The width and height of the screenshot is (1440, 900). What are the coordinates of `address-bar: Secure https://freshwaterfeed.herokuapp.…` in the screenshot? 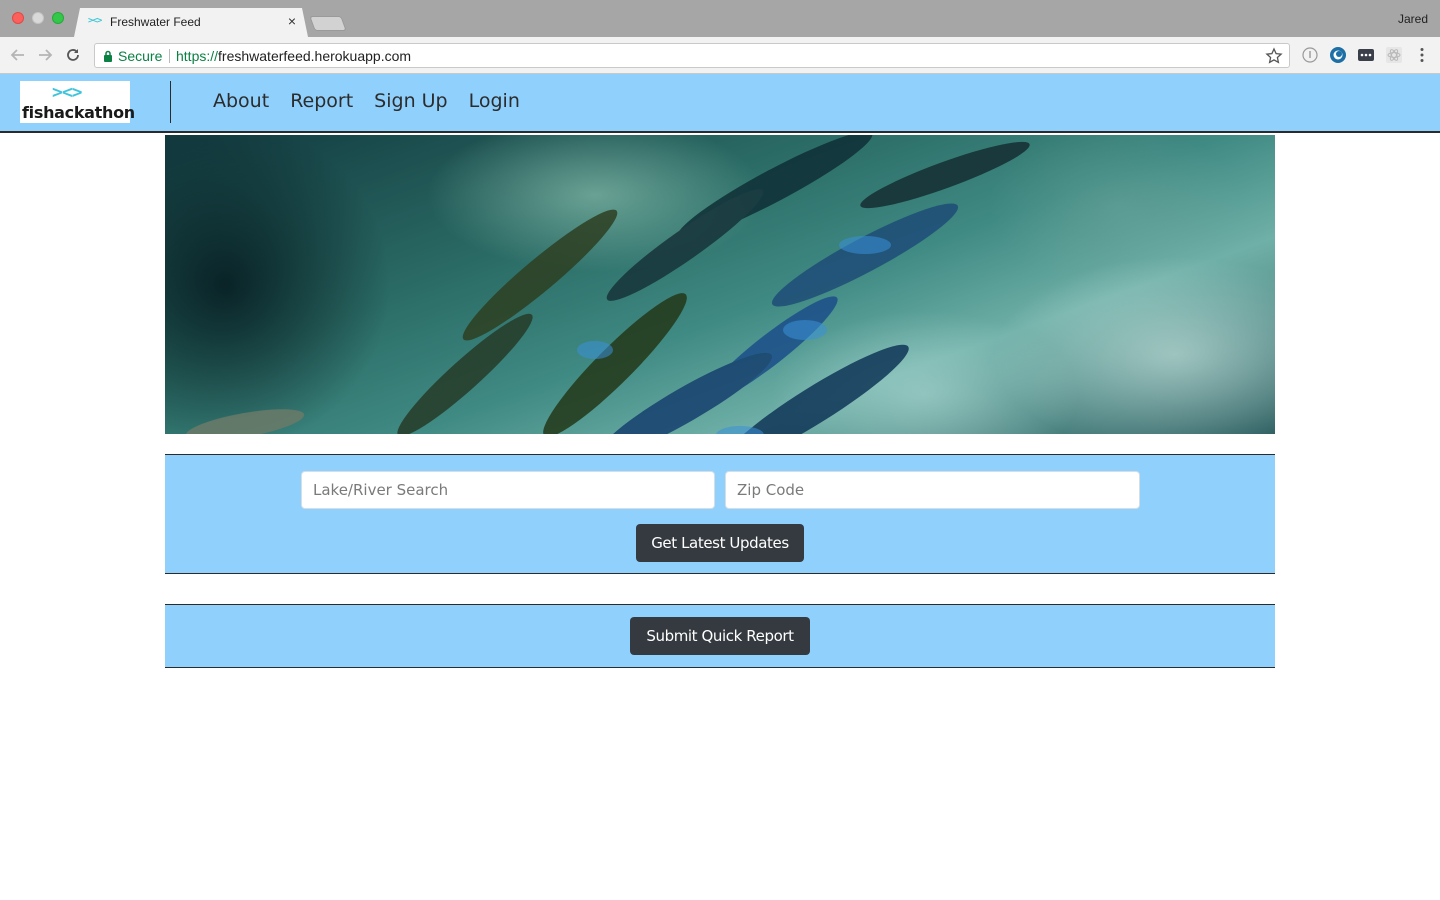 It's located at (692, 55).